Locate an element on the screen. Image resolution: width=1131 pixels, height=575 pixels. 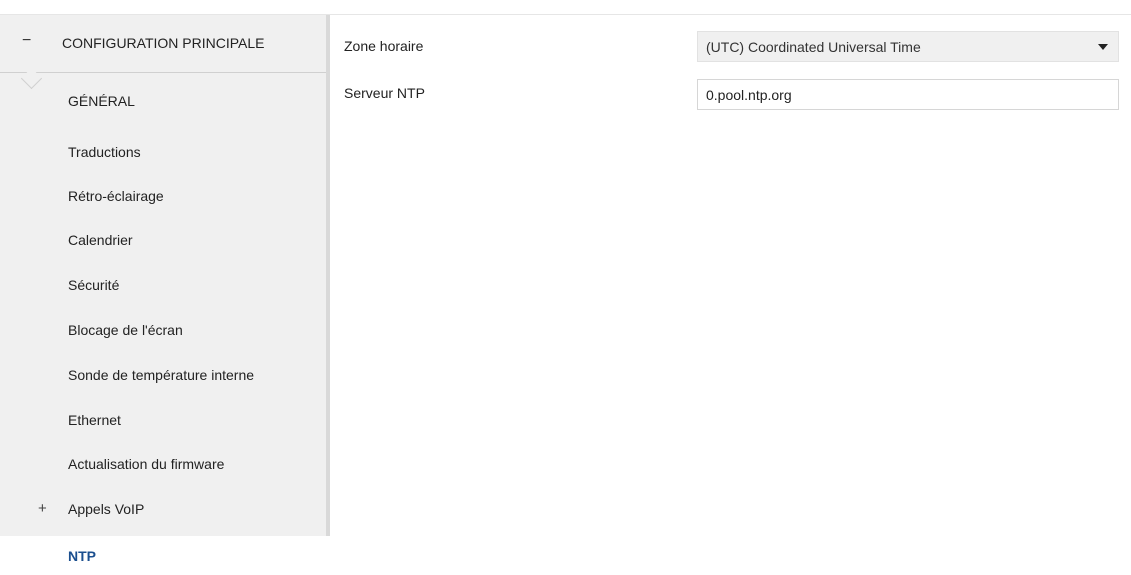
sidebar-header-configuration: − CONFIGURATION PRINCIPALE is located at coordinates (163, 44).